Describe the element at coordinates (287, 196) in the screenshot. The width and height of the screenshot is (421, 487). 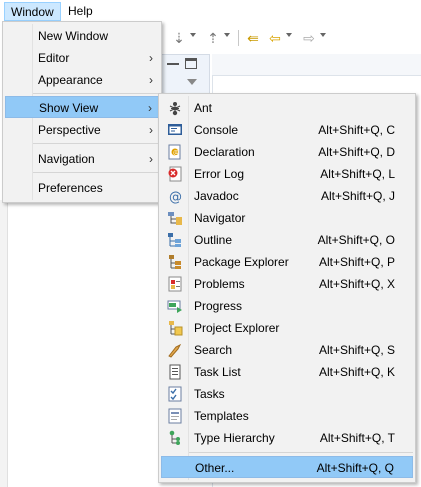
I see `show-view-item-javadoc: @ Javadoc Alt+Shift+Q, J` at that location.